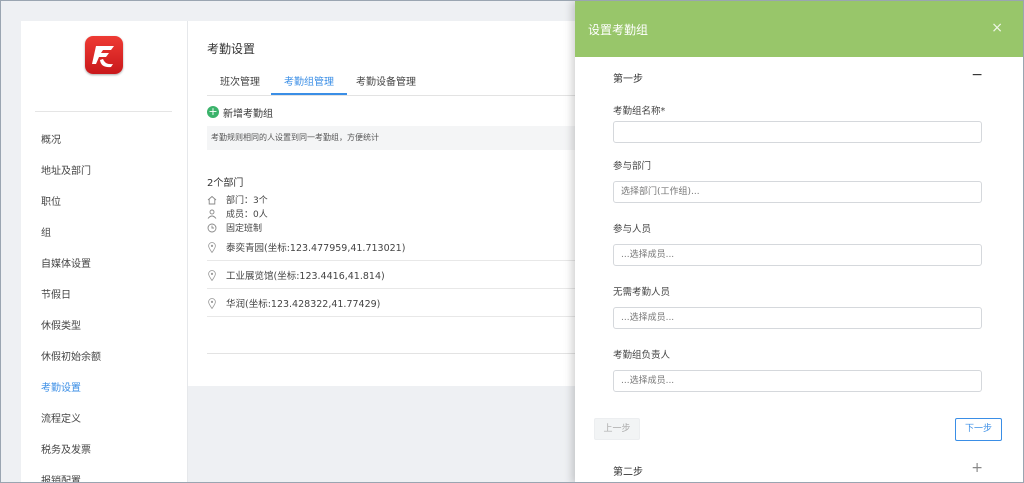 The image size is (1024, 483). What do you see at coordinates (977, 75) in the screenshot?
I see `collapse-minus-icon: −` at bounding box center [977, 75].